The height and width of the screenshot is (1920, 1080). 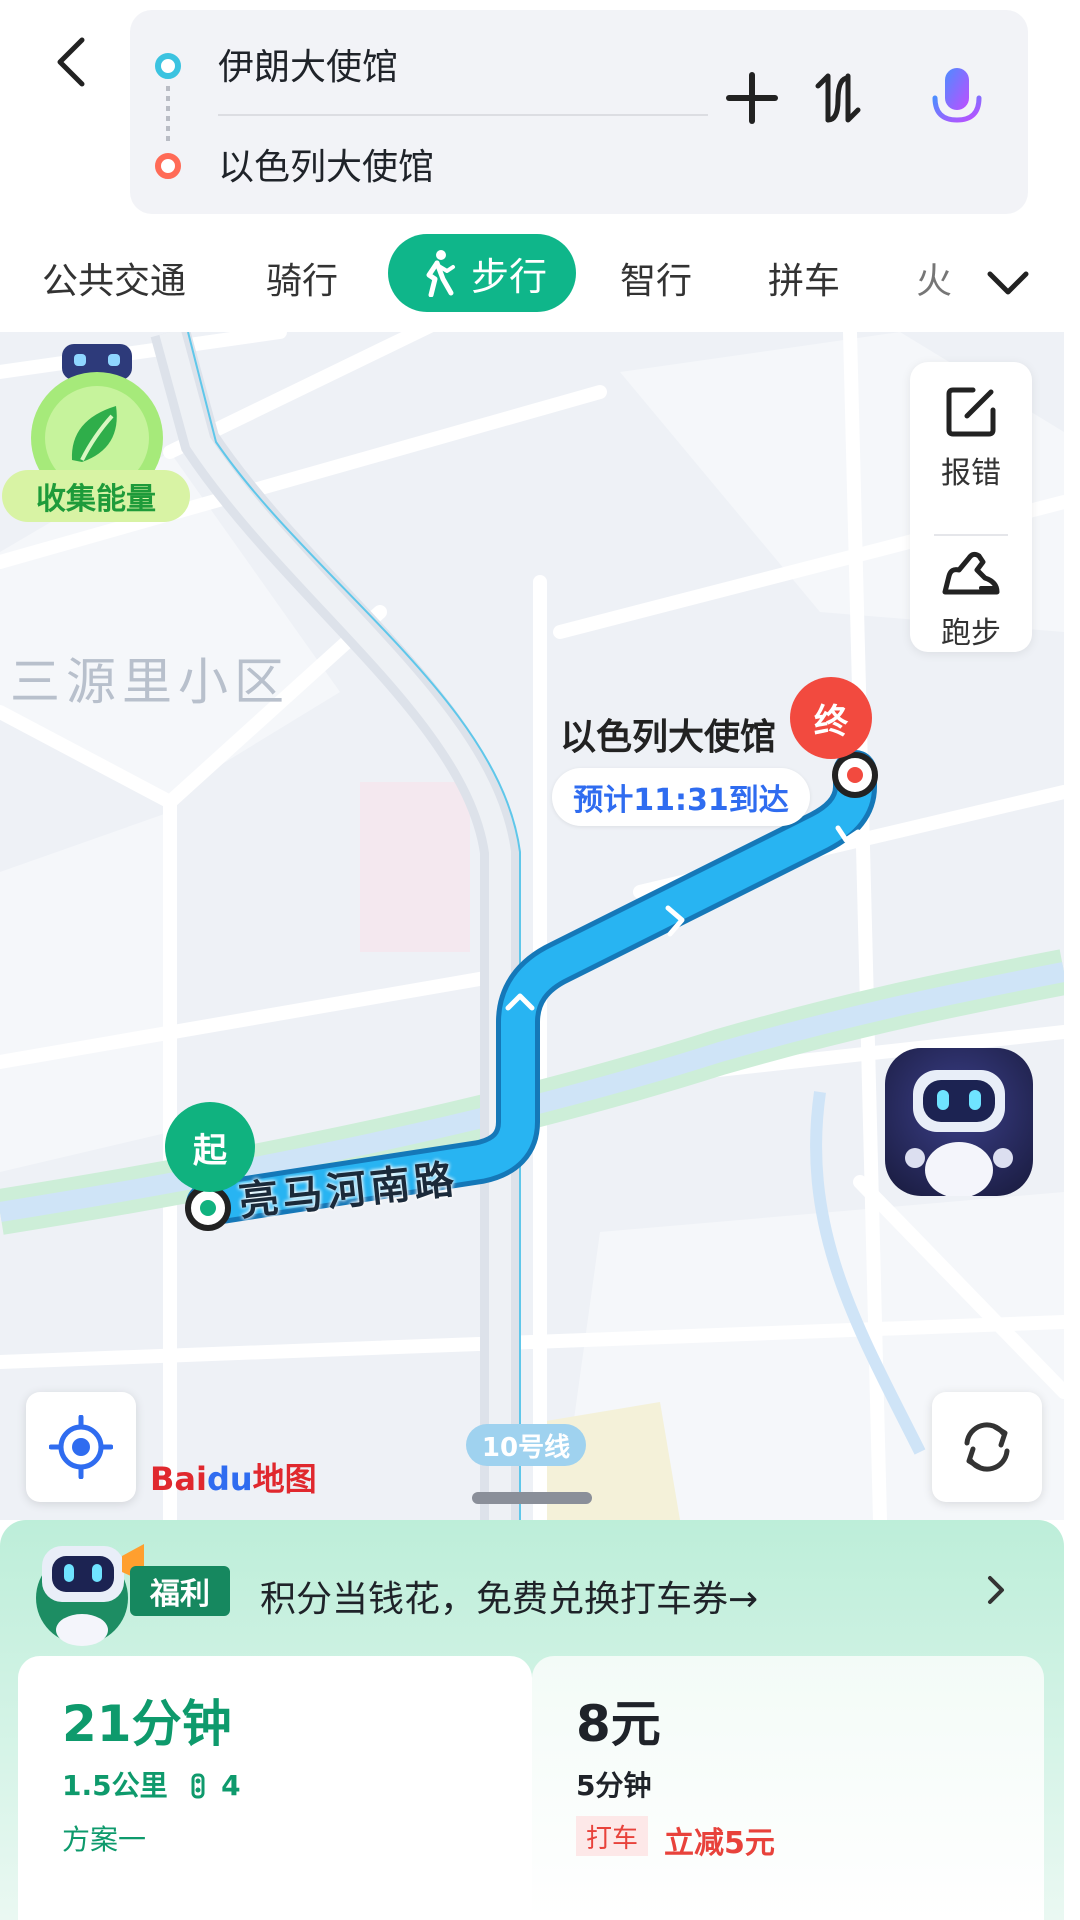 I want to click on traffic-light-icon, so click(x=198, y=1786).